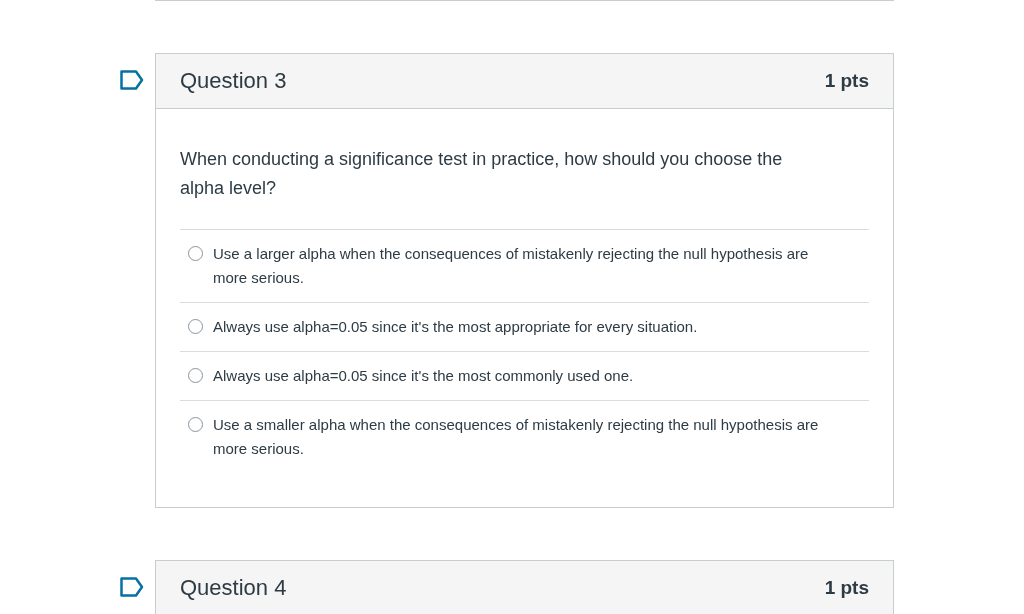  I want to click on answer-label: Always use alpha=0.05 since it's the most commonly used one., so click(423, 376).